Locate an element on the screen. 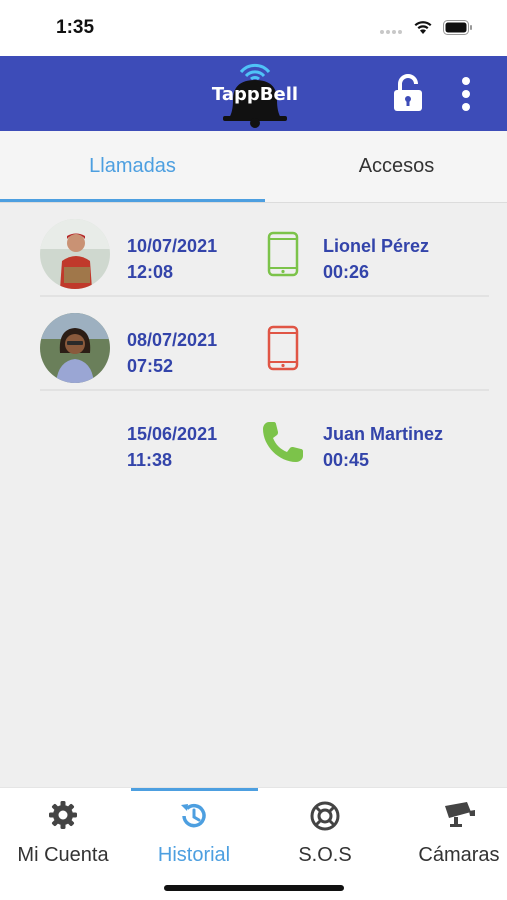  bottom-navigation: Mi Cuenta Historial S.O.S Cámaras is located at coordinates (253, 843).